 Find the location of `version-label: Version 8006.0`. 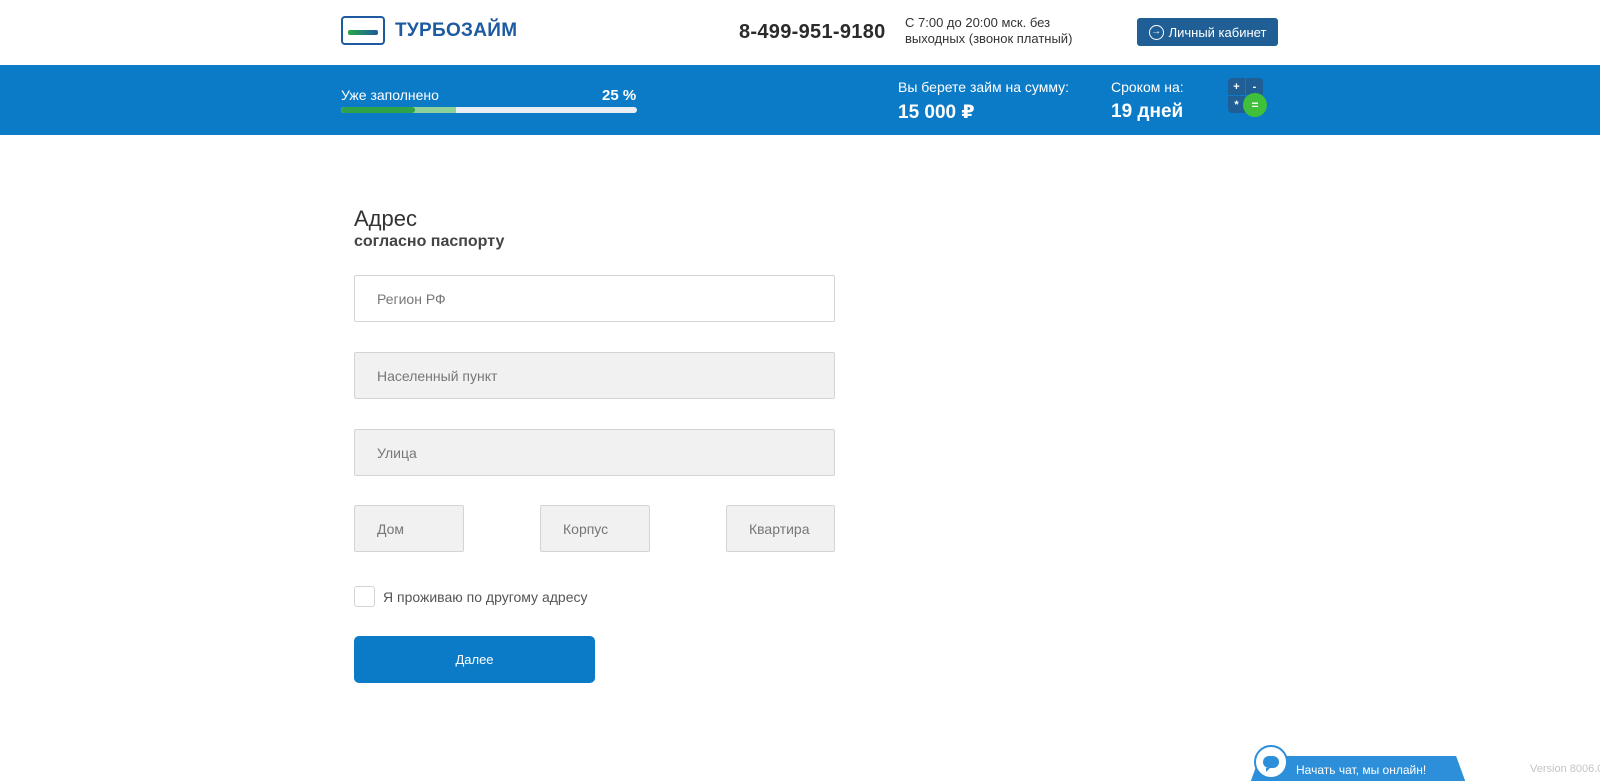

version-label: Version 8006.0 is located at coordinates (1565, 769).